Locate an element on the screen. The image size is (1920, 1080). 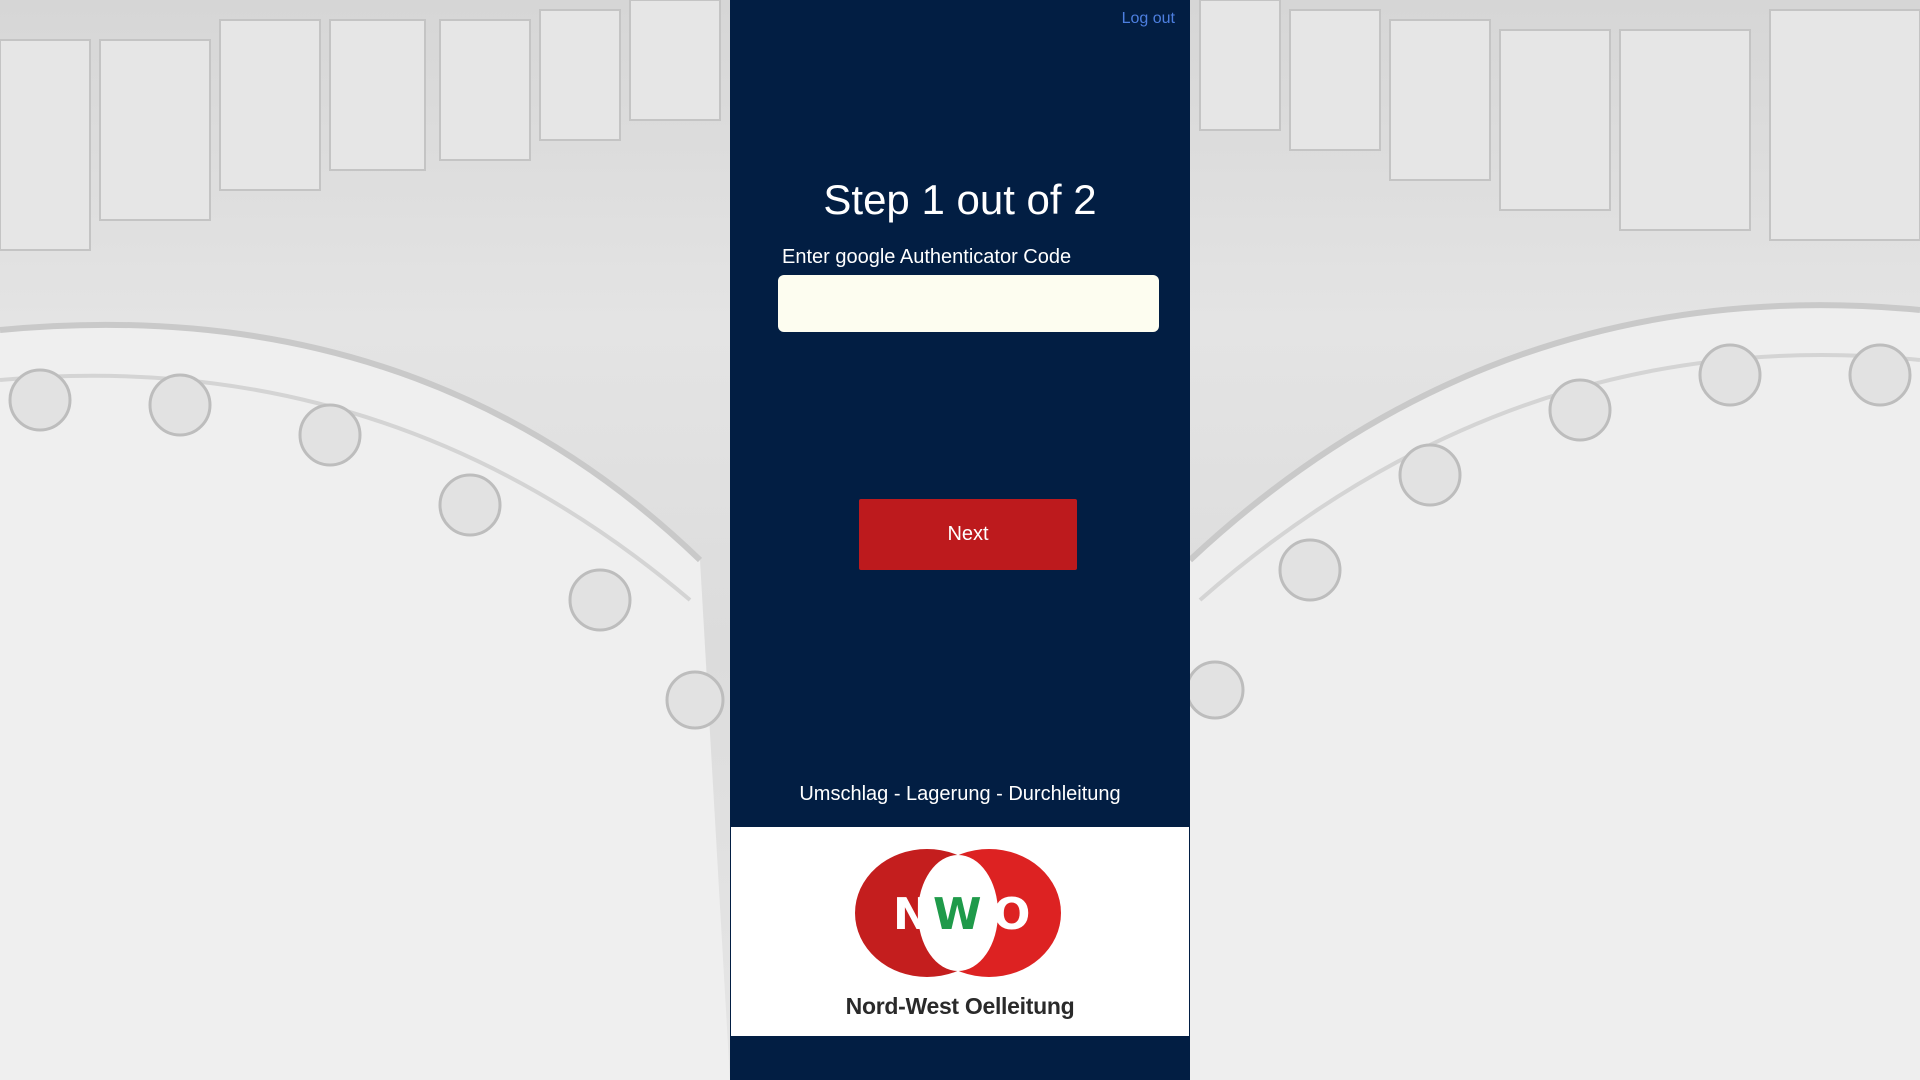
logo-letter-w: W is located at coordinates (957, 914).